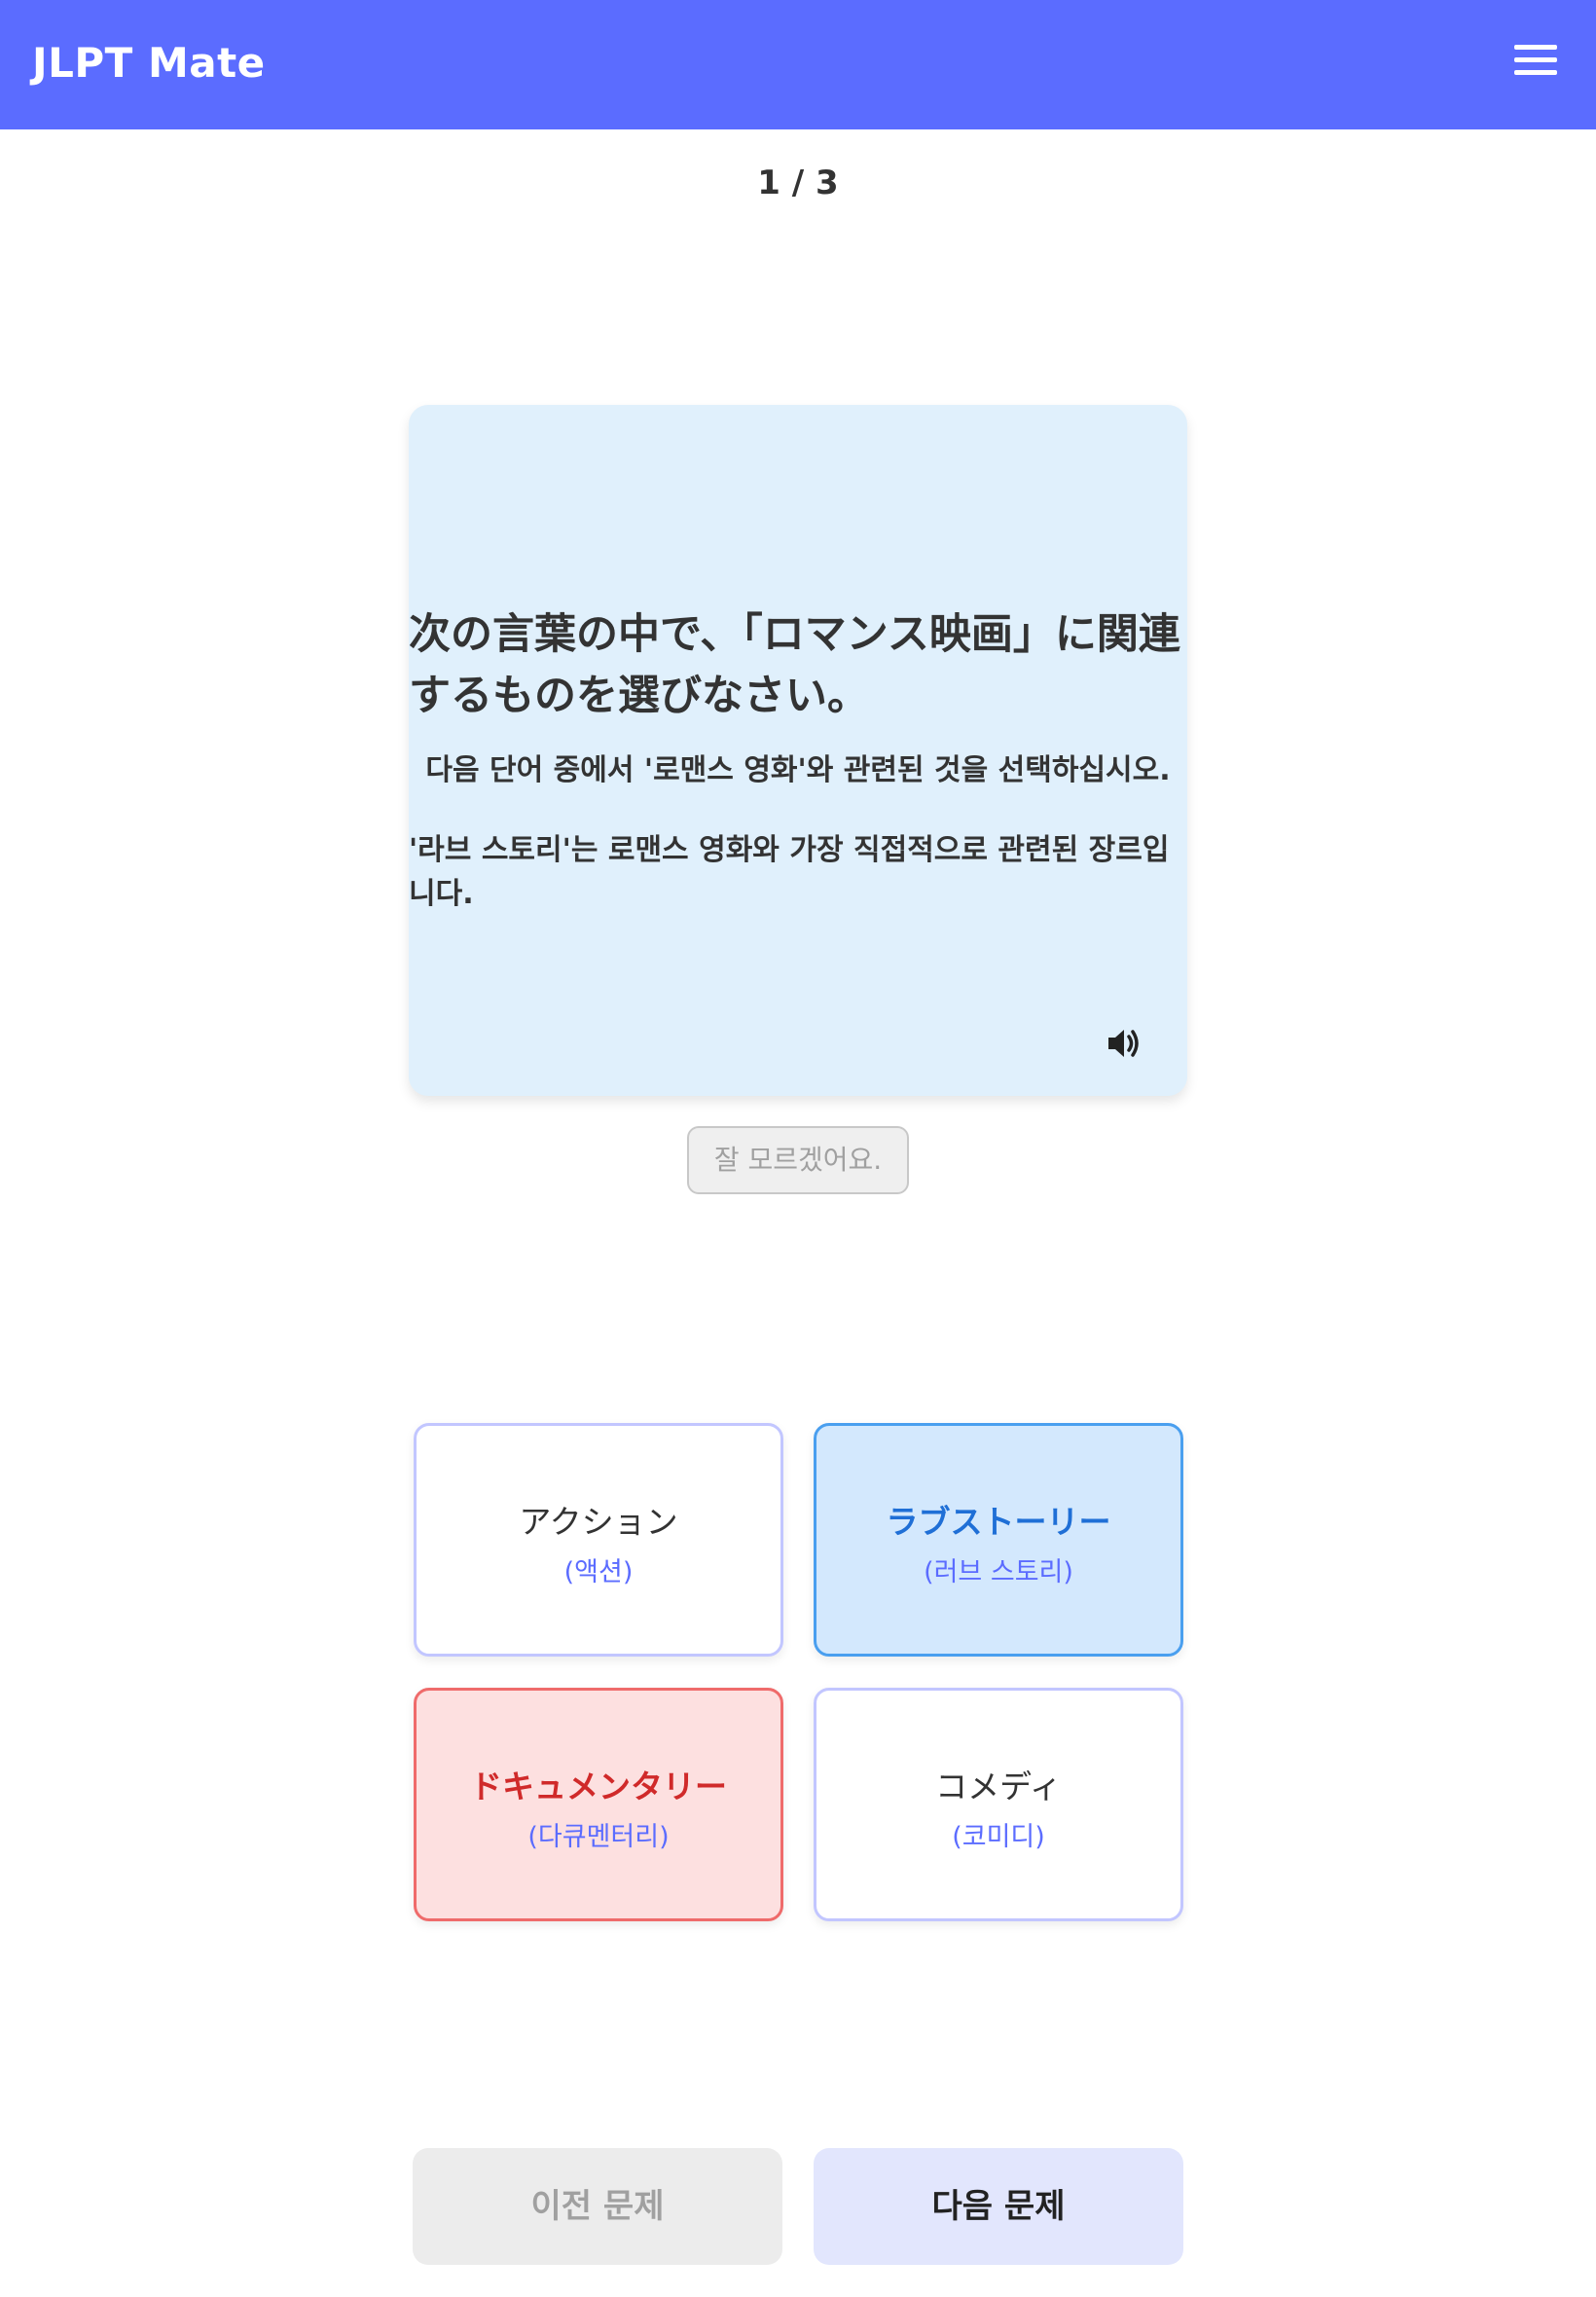 The height and width of the screenshot is (2297, 1596). What do you see at coordinates (597, 2206) in the screenshot?
I see `previous-question-button: 이전 문제` at bounding box center [597, 2206].